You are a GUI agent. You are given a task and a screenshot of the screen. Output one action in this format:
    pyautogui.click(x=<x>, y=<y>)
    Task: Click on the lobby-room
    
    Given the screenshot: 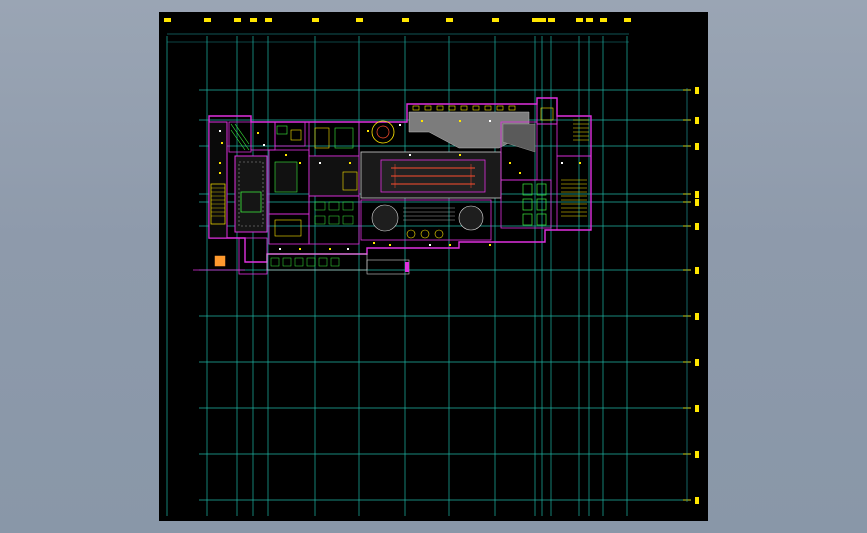 What is the action you would take?
    pyautogui.click(x=251, y=194)
    